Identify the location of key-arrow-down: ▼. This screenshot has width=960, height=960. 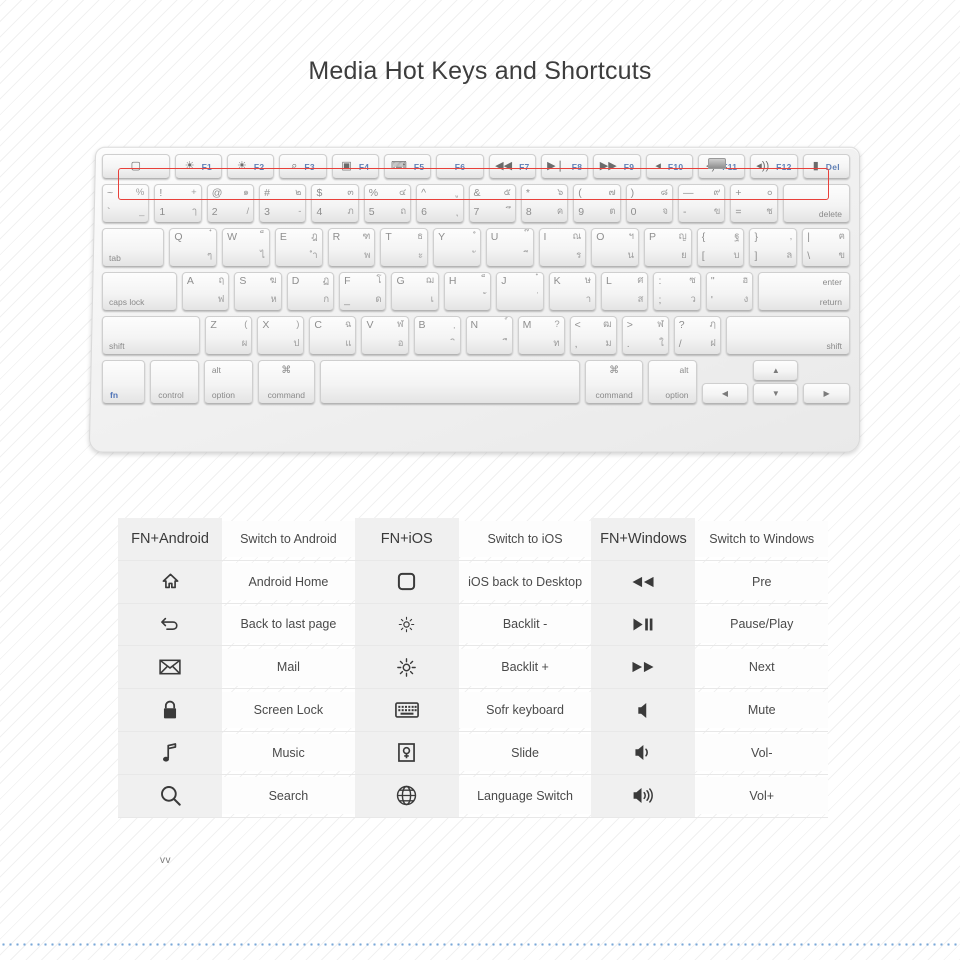
(776, 393).